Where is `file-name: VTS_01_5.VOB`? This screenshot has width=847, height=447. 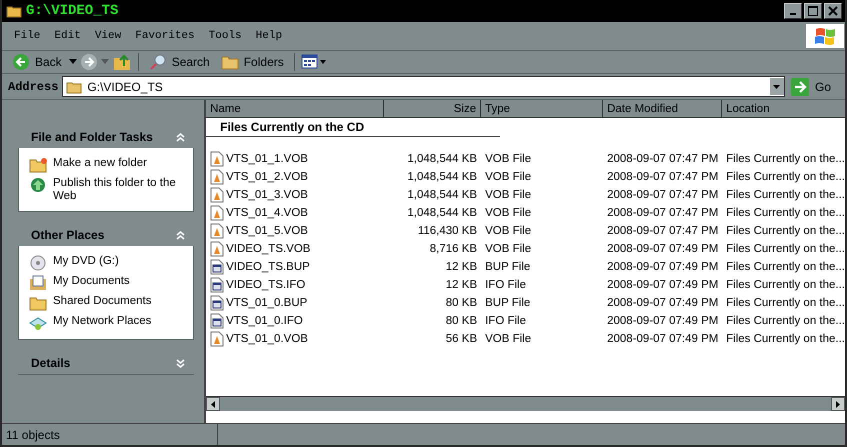 file-name: VTS_01_5.VOB is located at coordinates (295, 231).